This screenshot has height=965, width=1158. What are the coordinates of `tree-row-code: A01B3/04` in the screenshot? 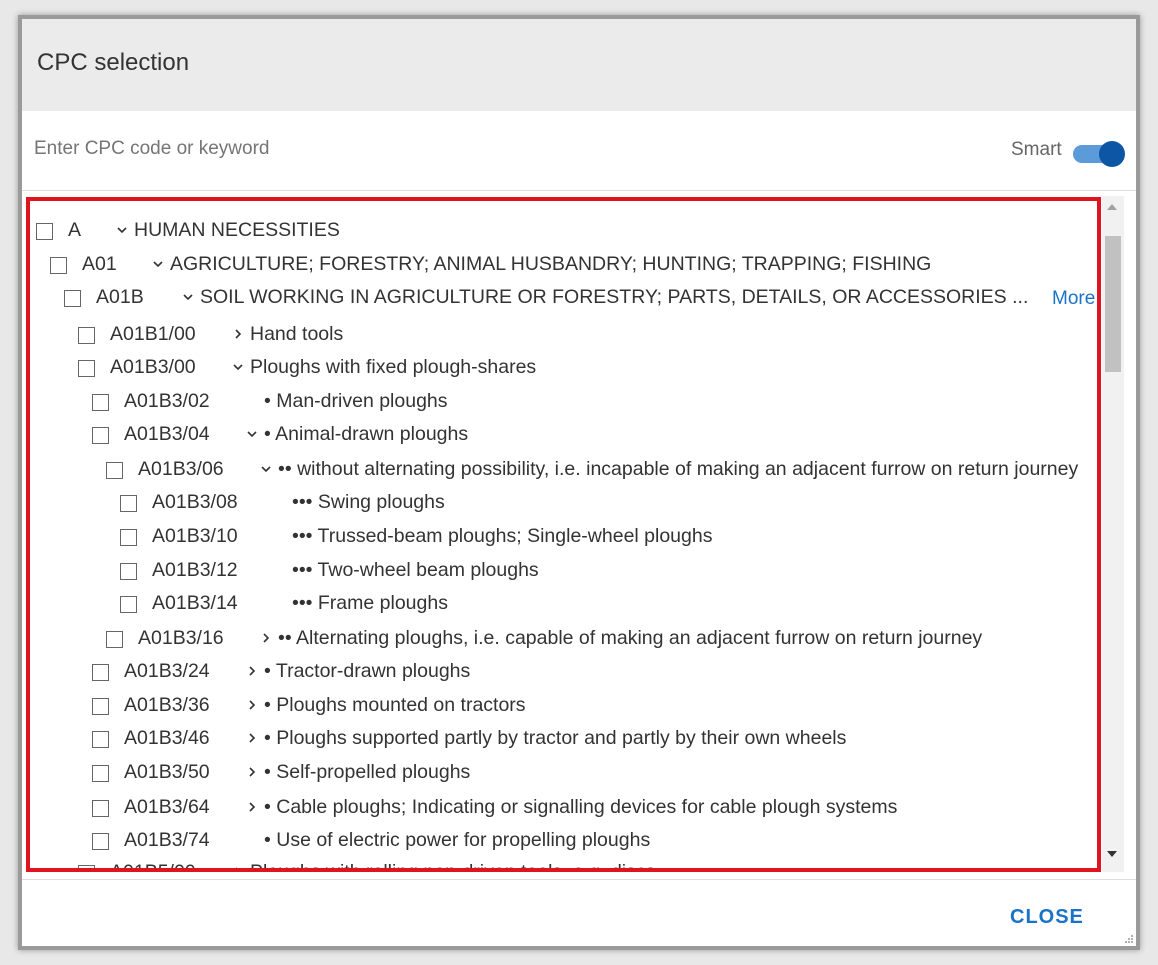 It's located at (167, 434).